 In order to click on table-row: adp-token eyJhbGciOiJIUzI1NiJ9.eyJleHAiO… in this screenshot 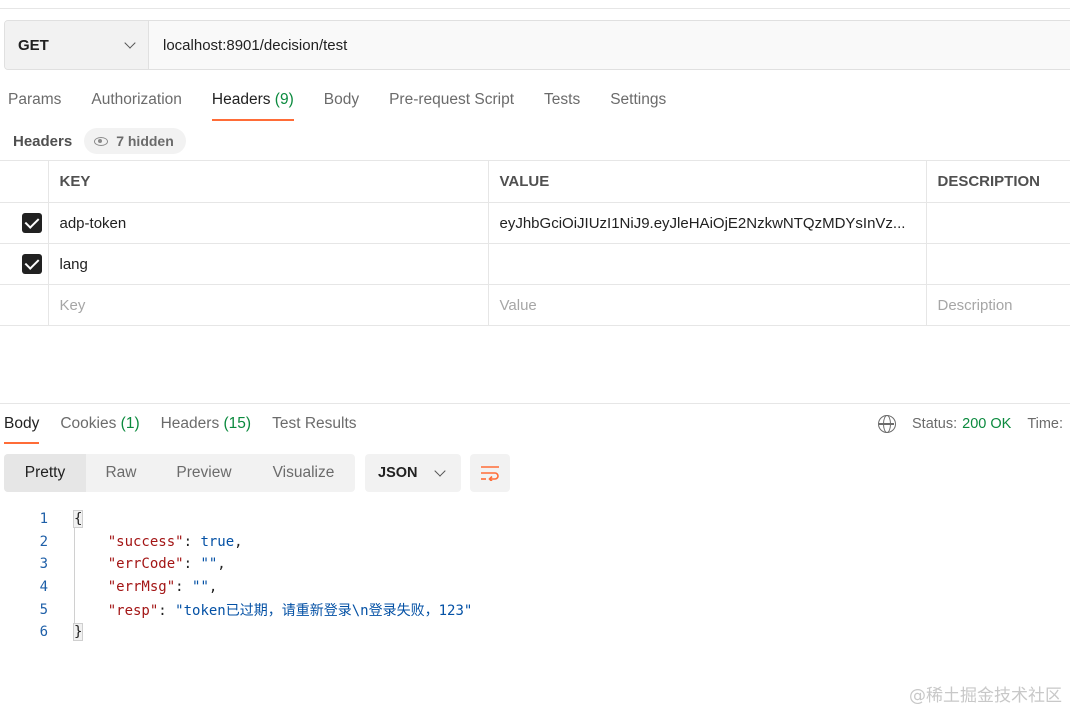, I will do `click(535, 223)`.